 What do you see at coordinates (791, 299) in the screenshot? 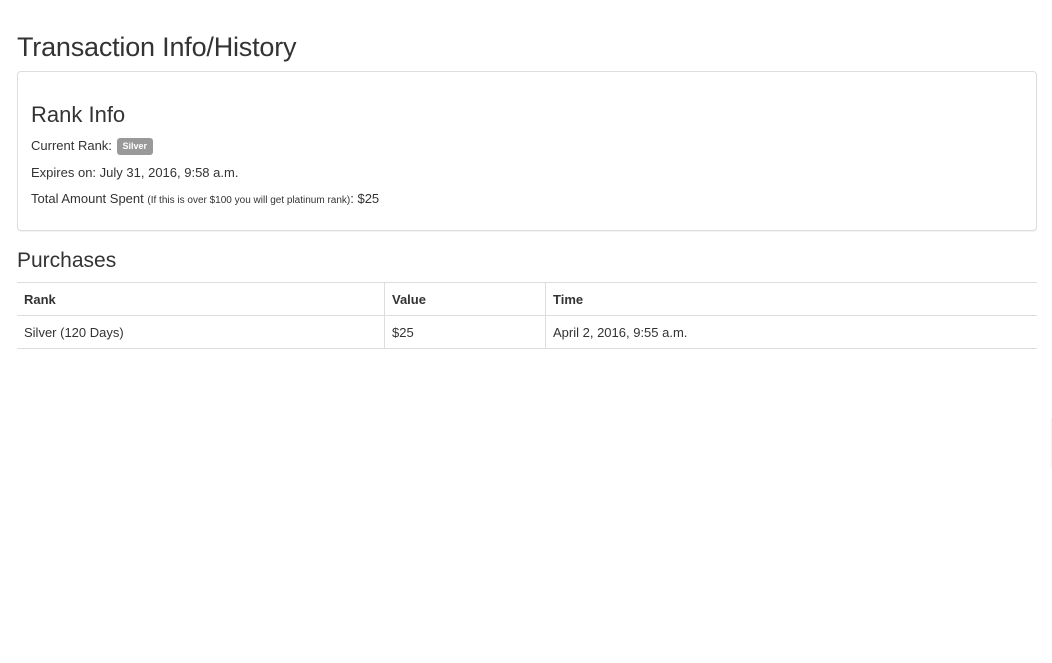
I see `column-header-time: Time` at bounding box center [791, 299].